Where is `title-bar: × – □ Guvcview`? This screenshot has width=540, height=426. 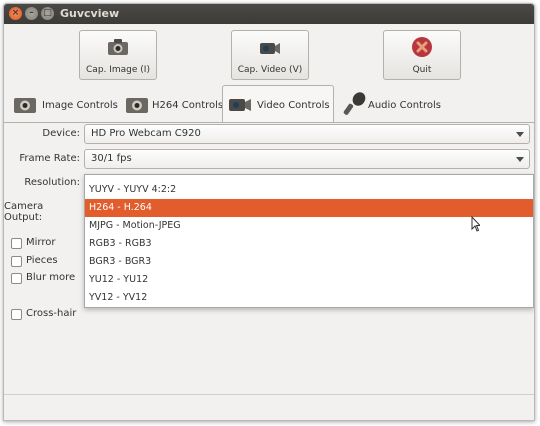 title-bar: × – □ Guvcview is located at coordinates (269, 14).